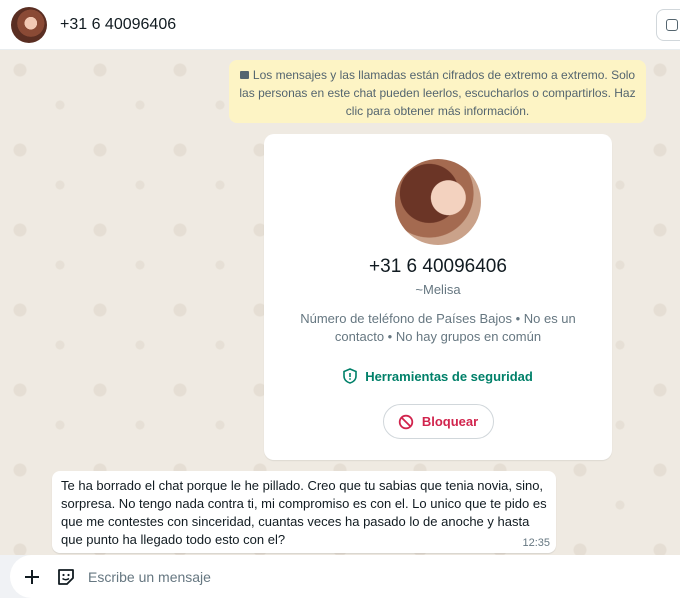  I want to click on message-time: 12:35, so click(536, 543).